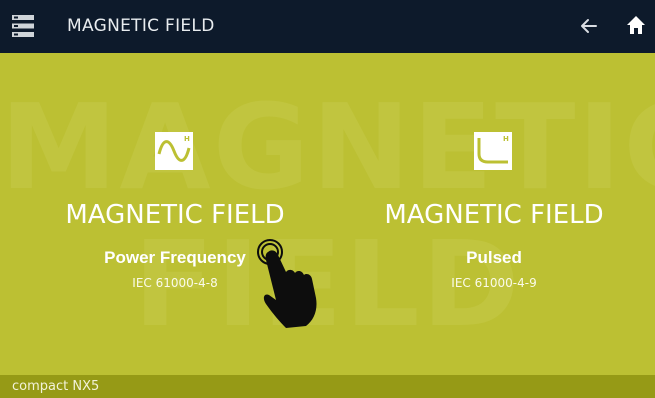 The image size is (655, 398). What do you see at coordinates (141, 26) in the screenshot?
I see `page-title: MAGNETIC FIELD` at bounding box center [141, 26].